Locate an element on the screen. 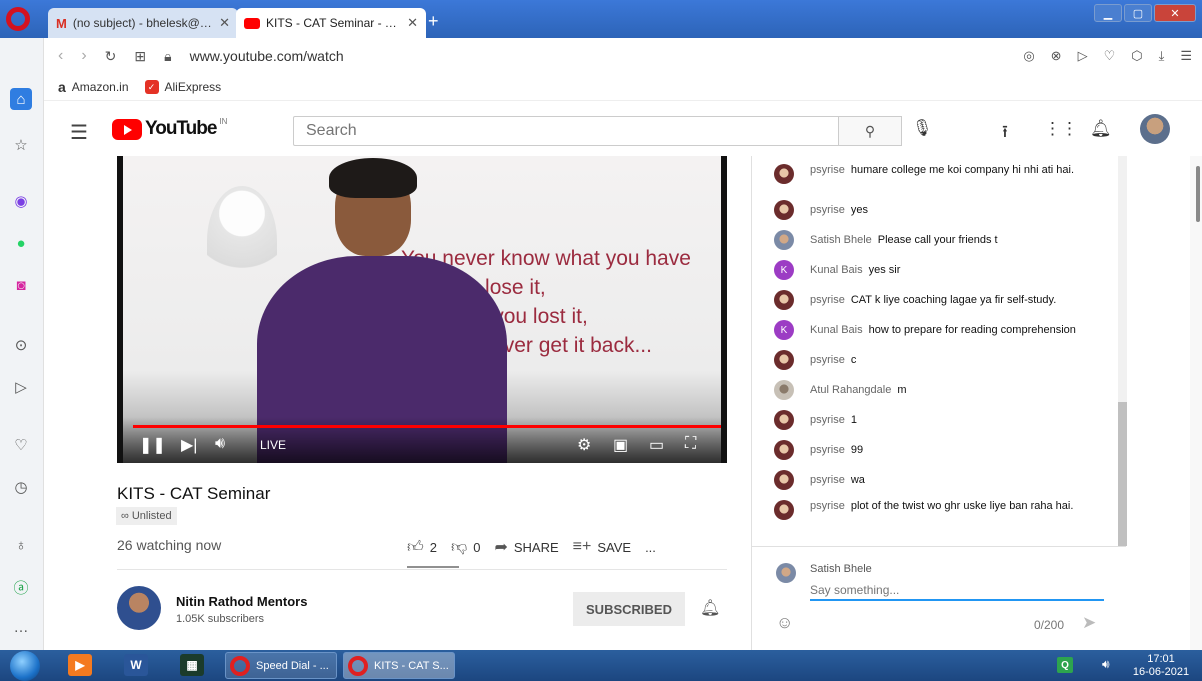 Image resolution: width=1202 pixels, height=681 pixels. word-icon: W is located at coordinates (136, 665).